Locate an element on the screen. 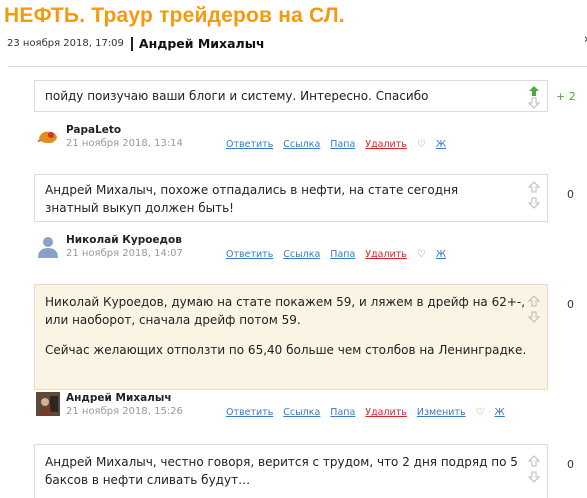 This screenshot has width=587, height=498. post-date: 23 ноября 2018, 17:09 is located at coordinates (65, 43).